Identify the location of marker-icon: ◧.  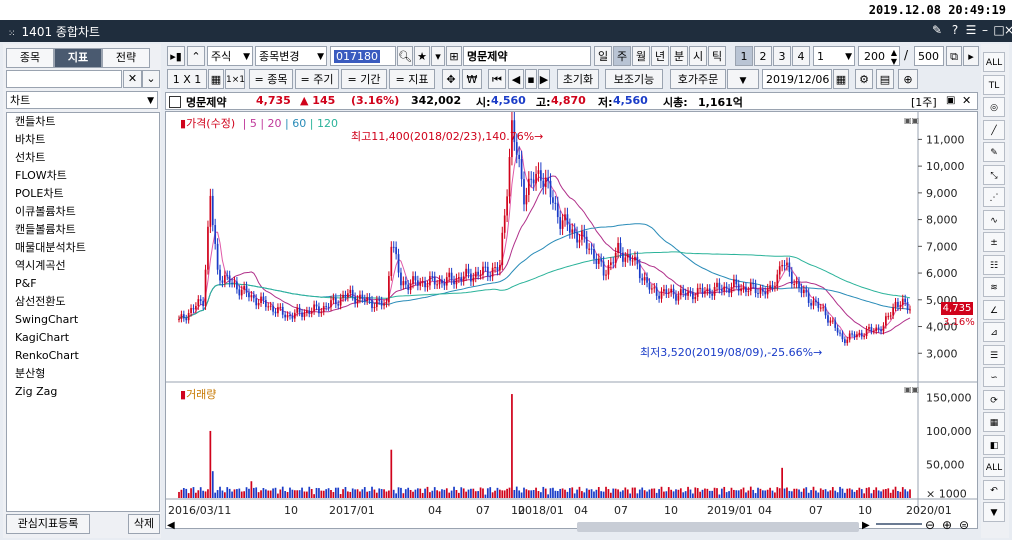
(994, 444).